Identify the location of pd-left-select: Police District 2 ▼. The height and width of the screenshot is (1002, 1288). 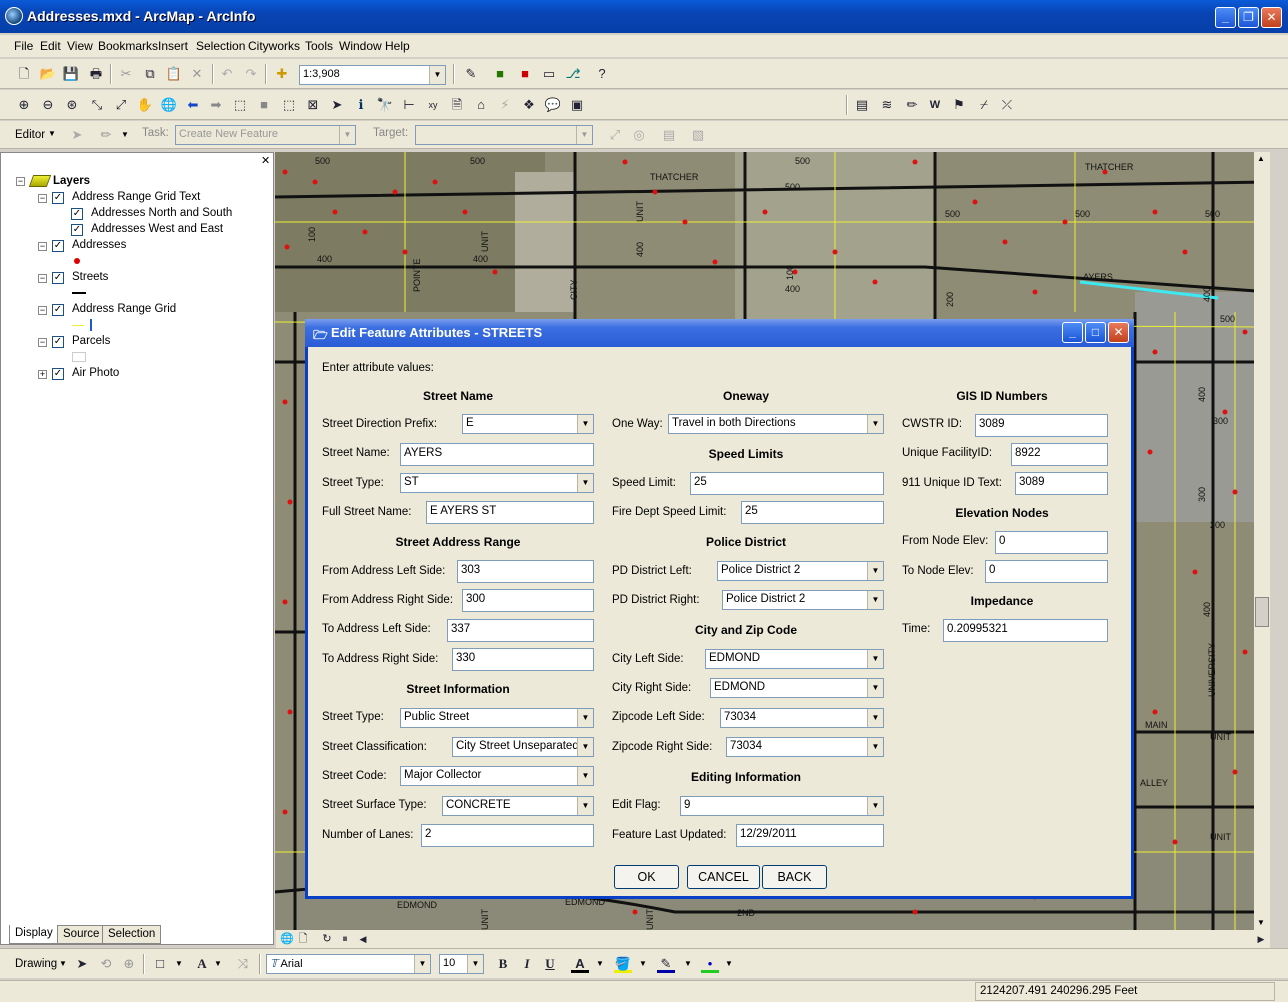
(800, 571).